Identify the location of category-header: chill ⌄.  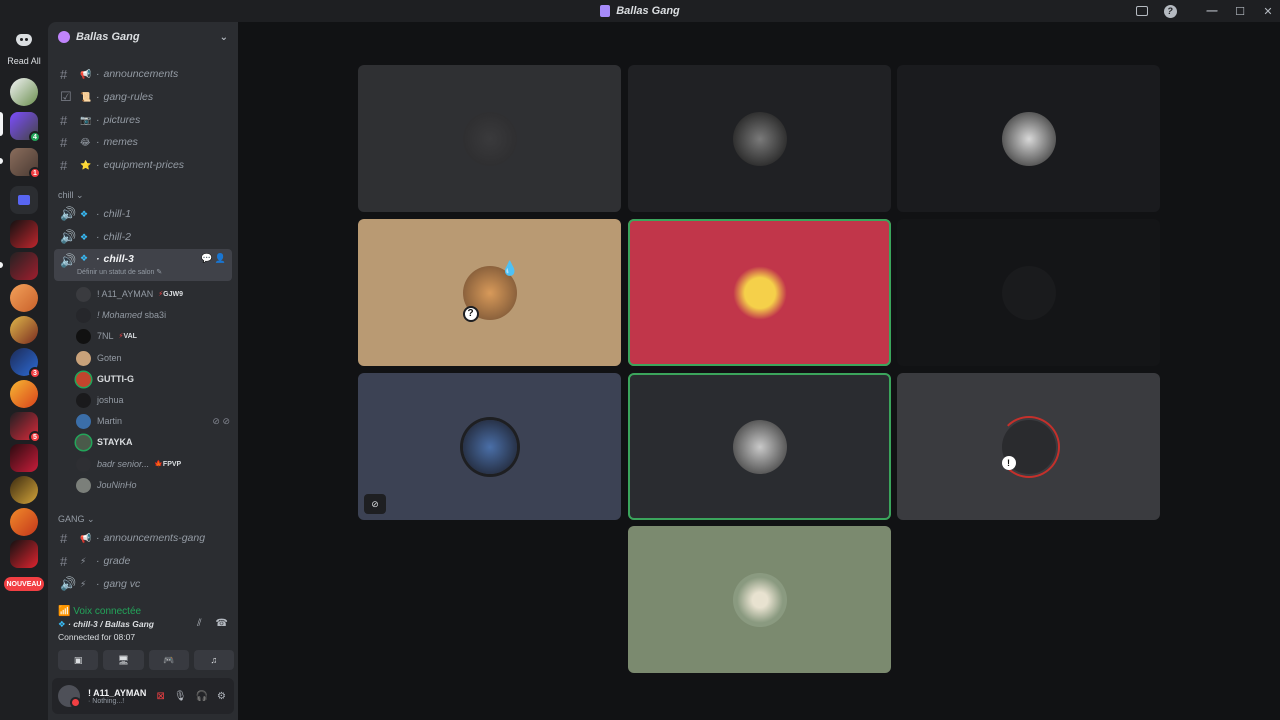
(71, 195).